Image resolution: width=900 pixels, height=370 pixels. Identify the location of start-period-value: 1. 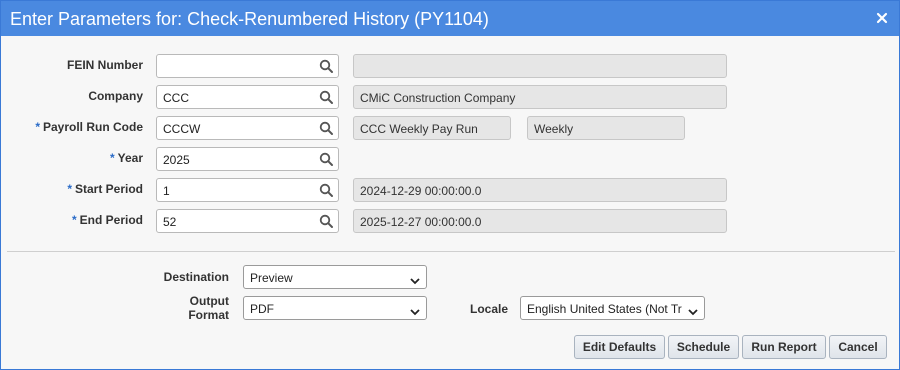
(166, 191).